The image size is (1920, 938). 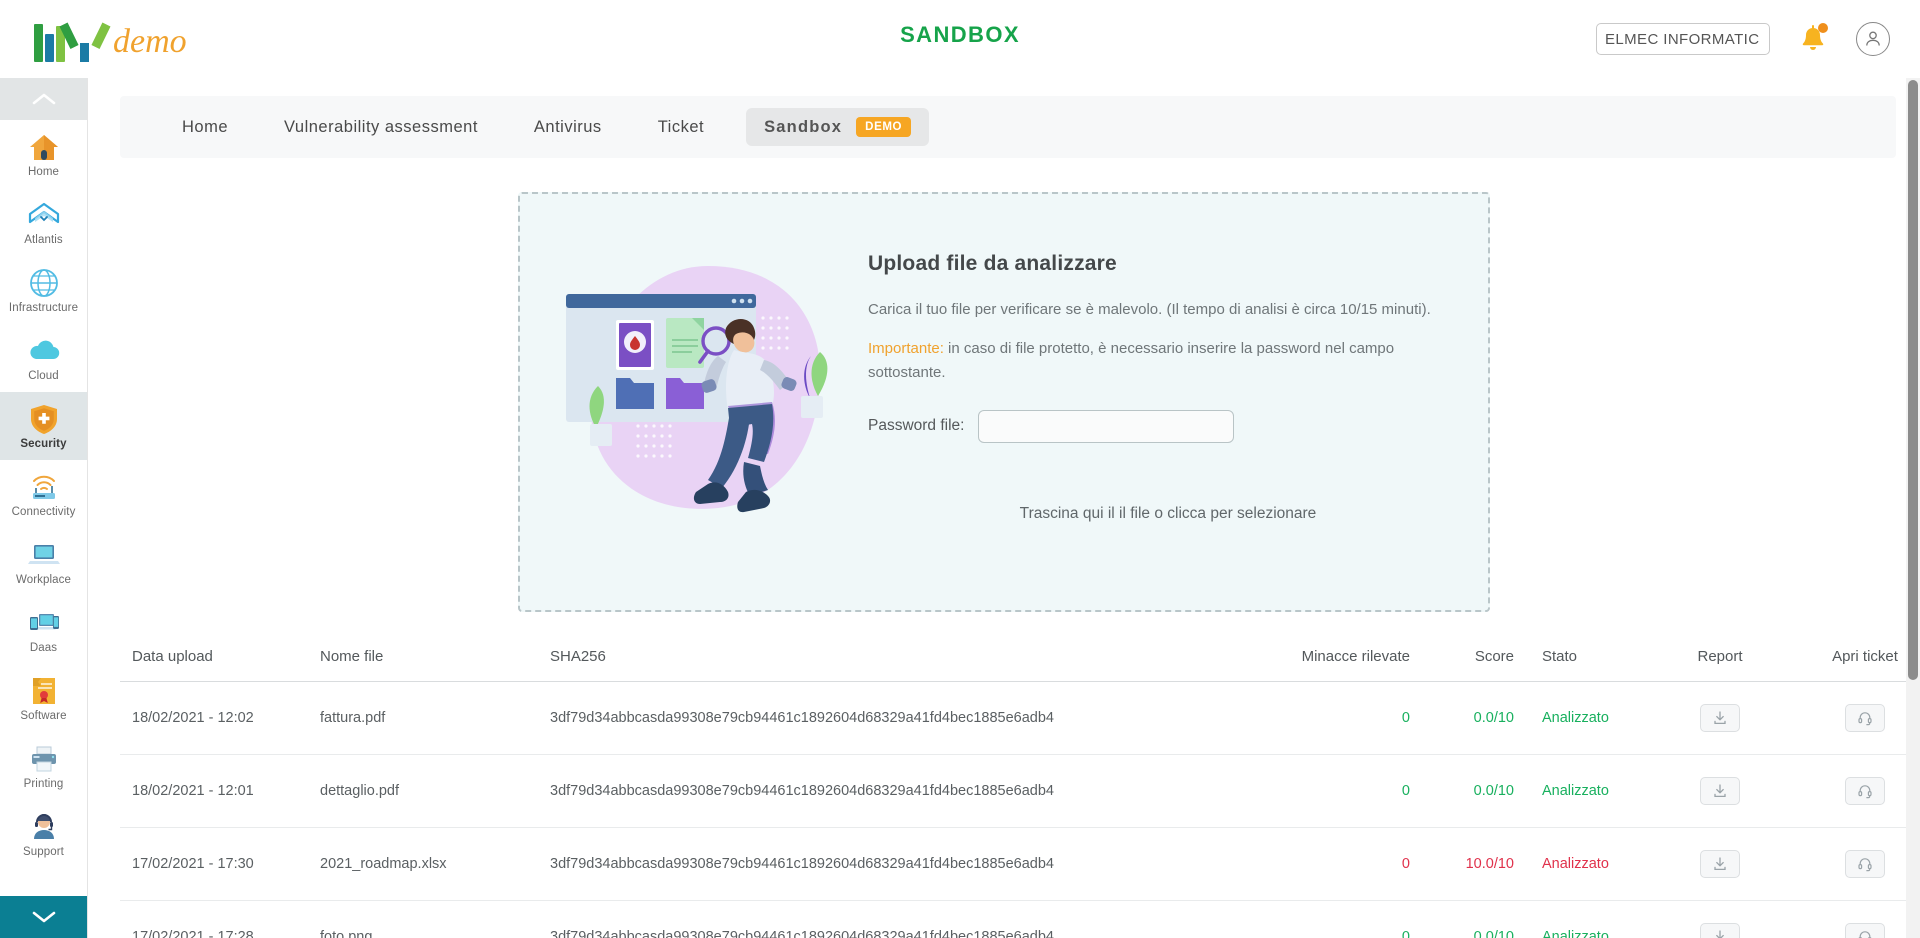 What do you see at coordinates (220, 791) in the screenshot?
I see `cell-data-upload: 18/02/2021 - 12:01` at bounding box center [220, 791].